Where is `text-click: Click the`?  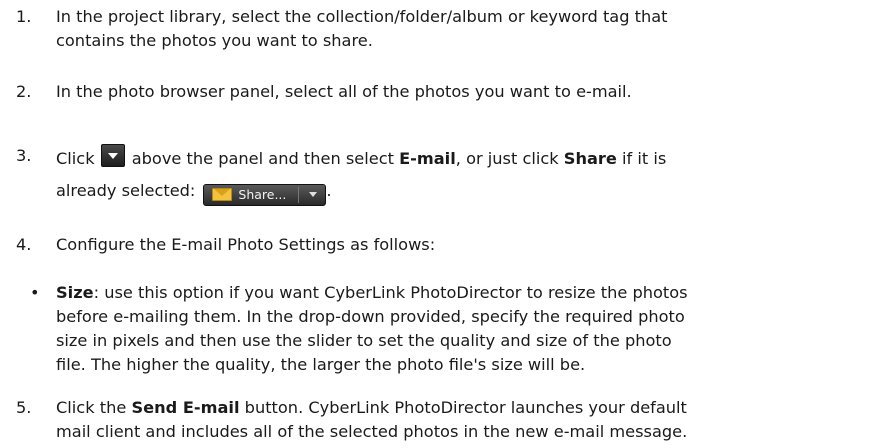 text-click: Click the is located at coordinates (91, 407).